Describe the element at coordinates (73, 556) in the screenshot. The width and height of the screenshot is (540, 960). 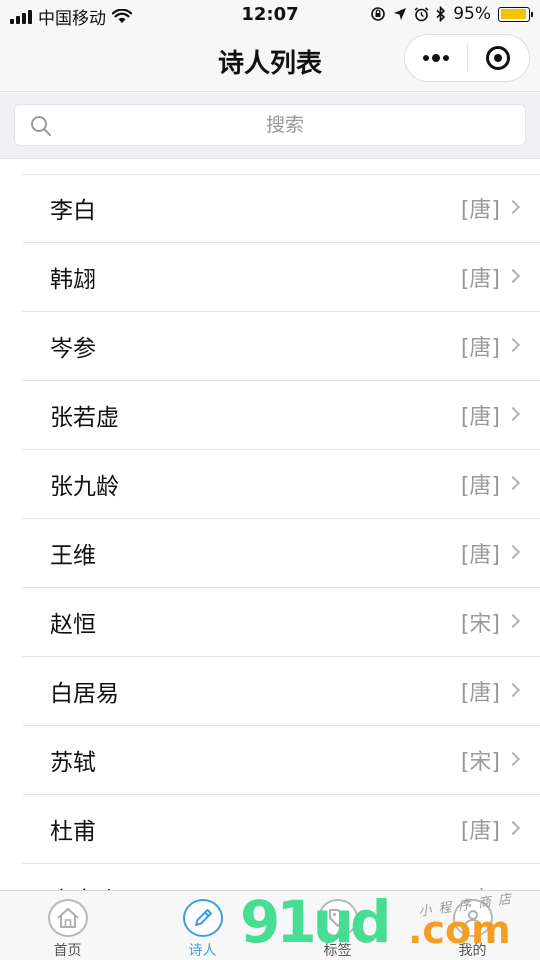
I see `poet-name: 王维` at that location.